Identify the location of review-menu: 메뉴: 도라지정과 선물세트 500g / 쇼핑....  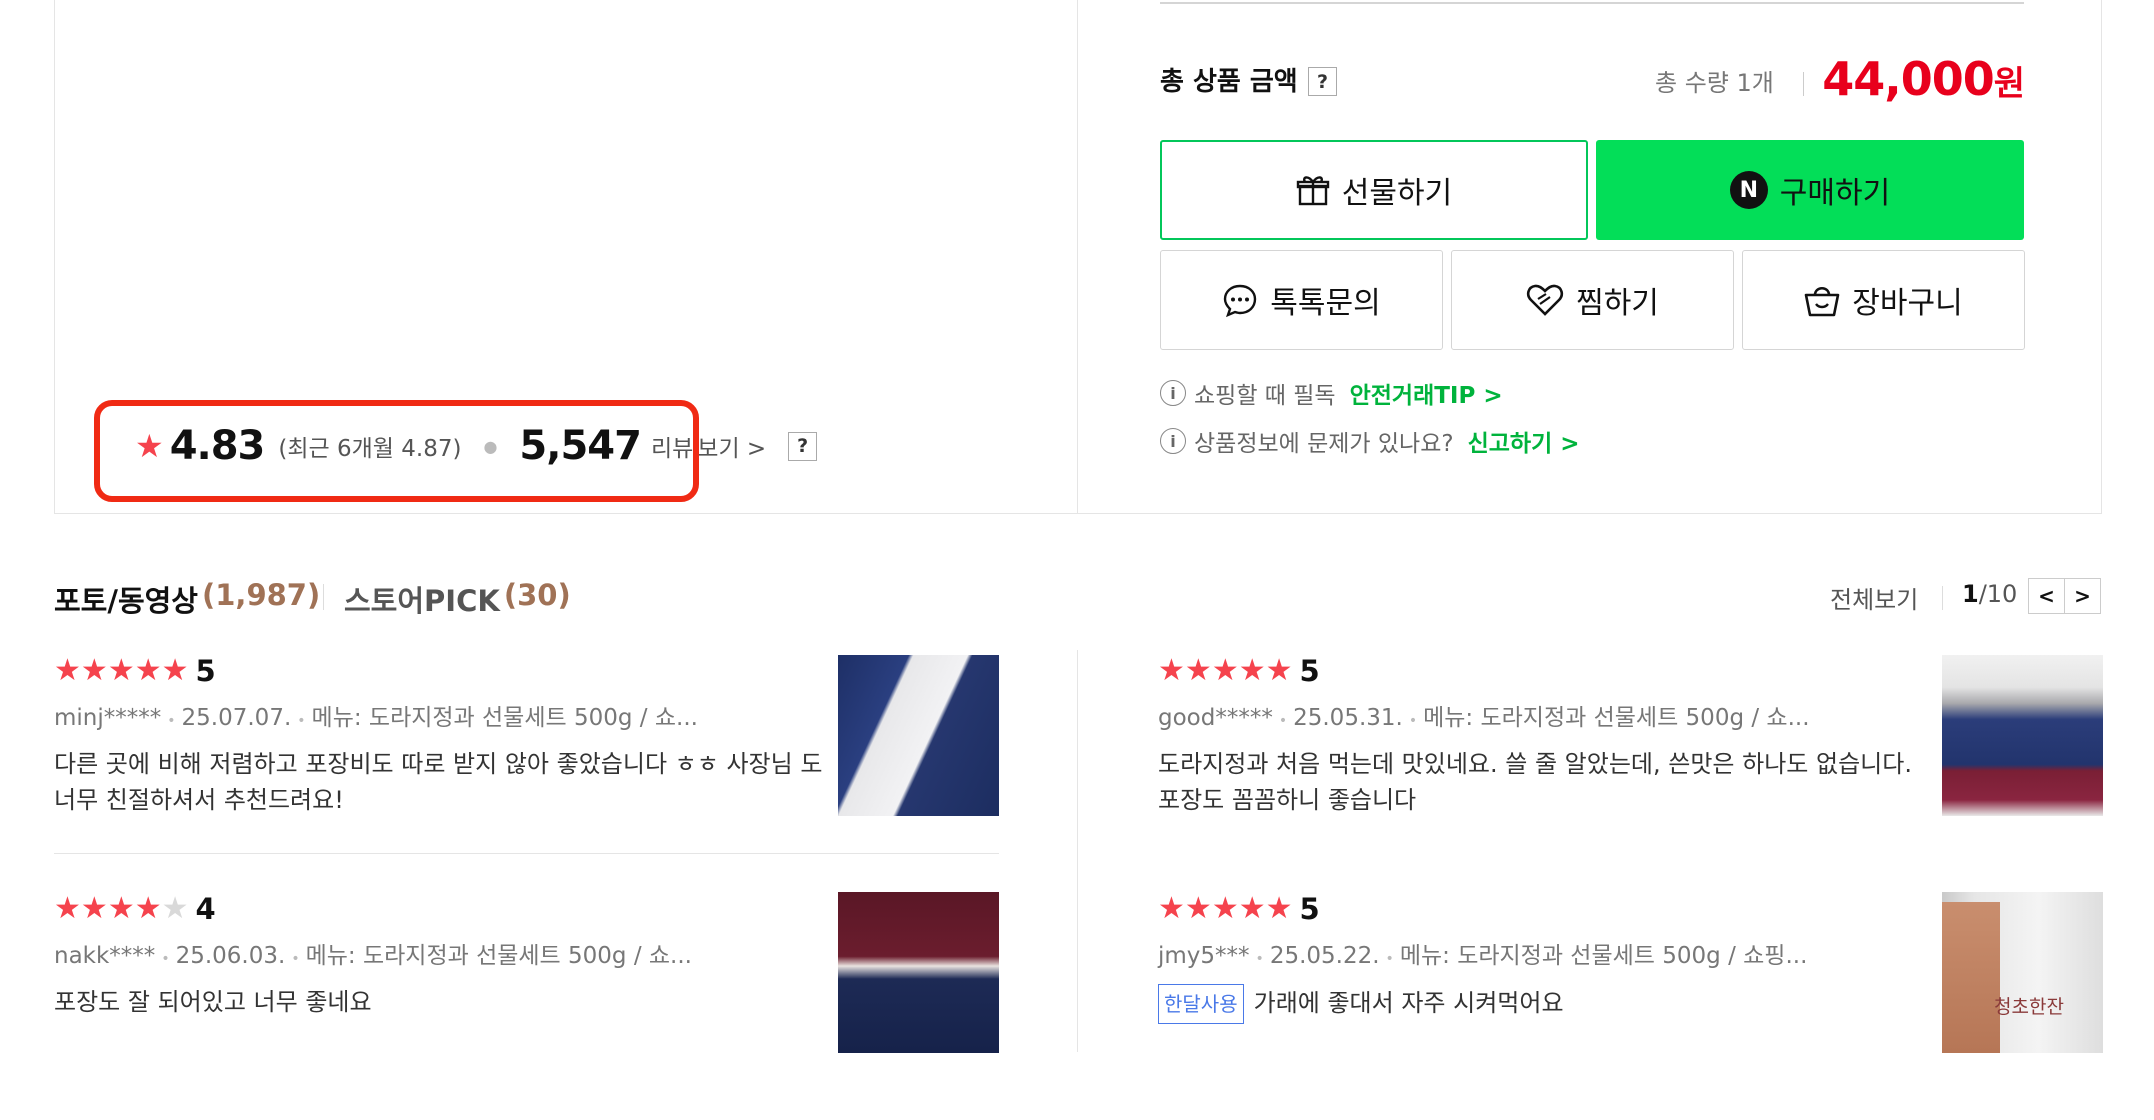
(1603, 956).